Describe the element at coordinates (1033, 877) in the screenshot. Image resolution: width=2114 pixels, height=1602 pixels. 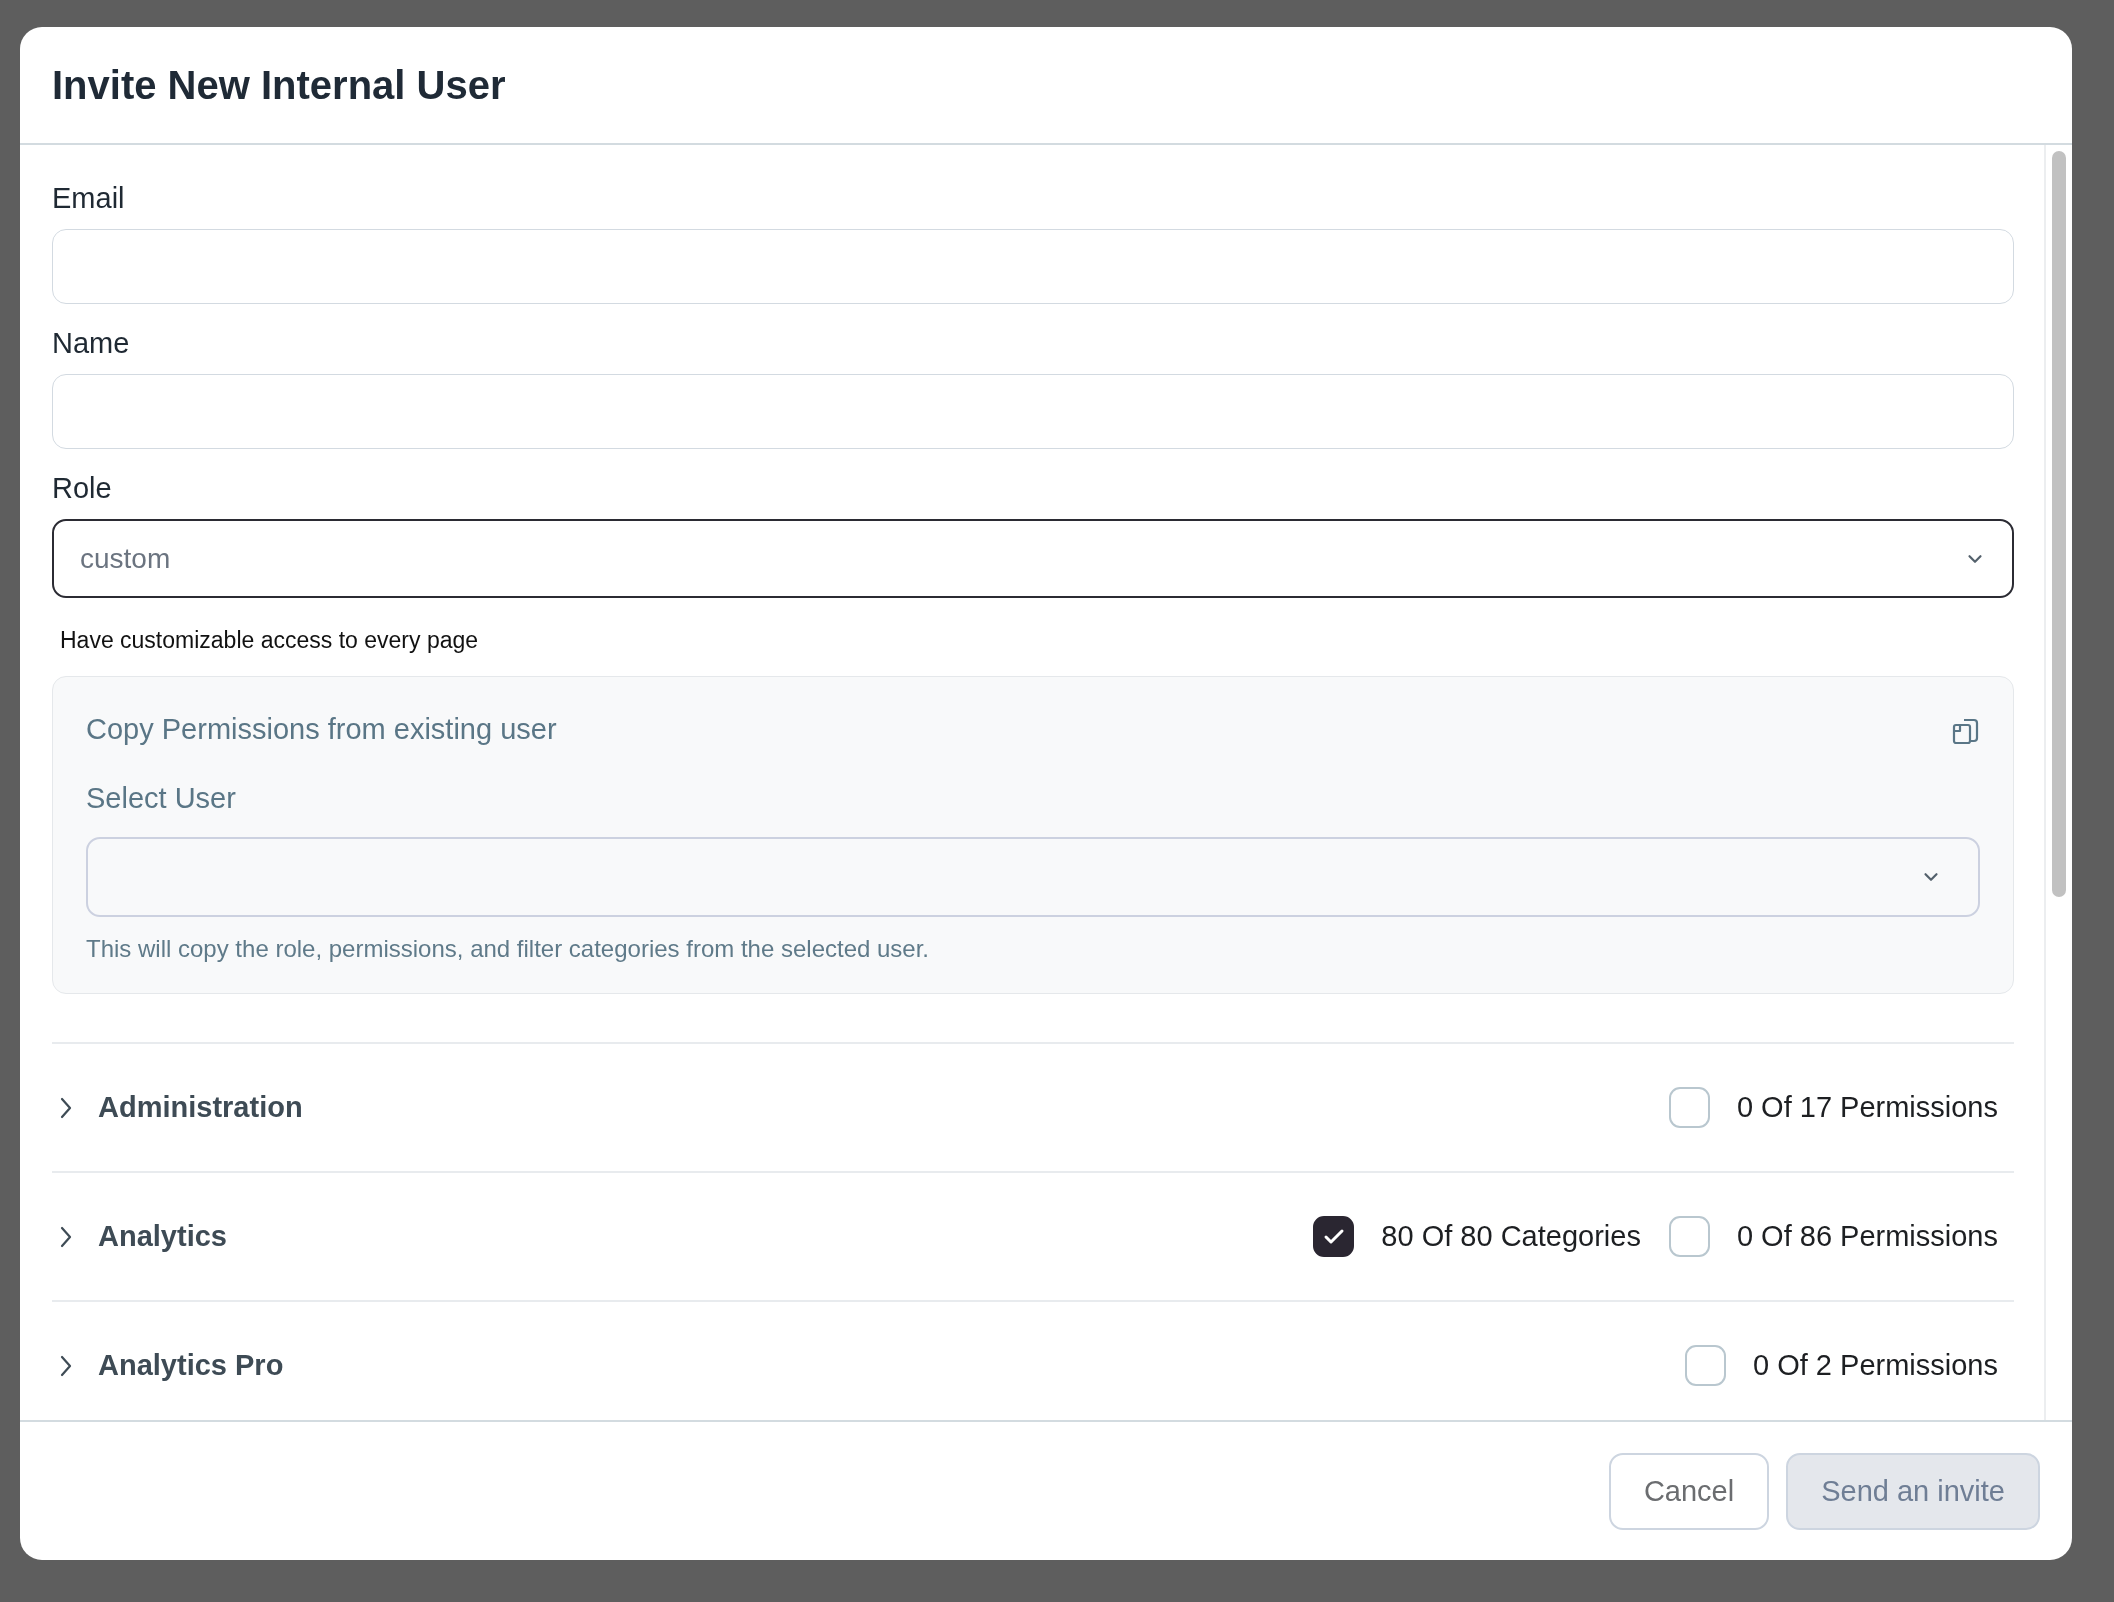
I see `user-select` at that location.